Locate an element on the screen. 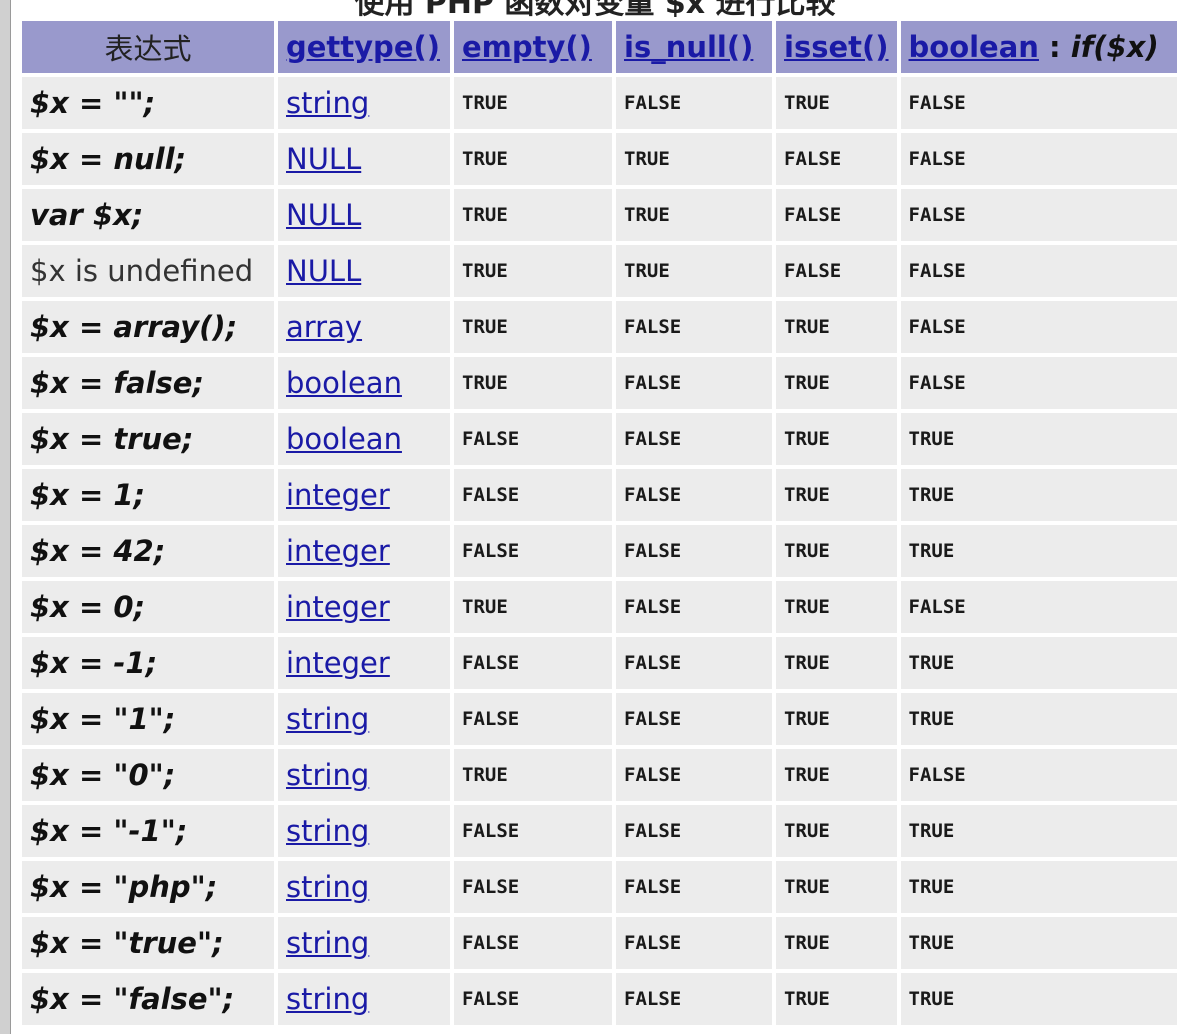 Image resolution: width=1190 pixels, height=1034 pixels. expression-cell: $x = true; is located at coordinates (148, 439).